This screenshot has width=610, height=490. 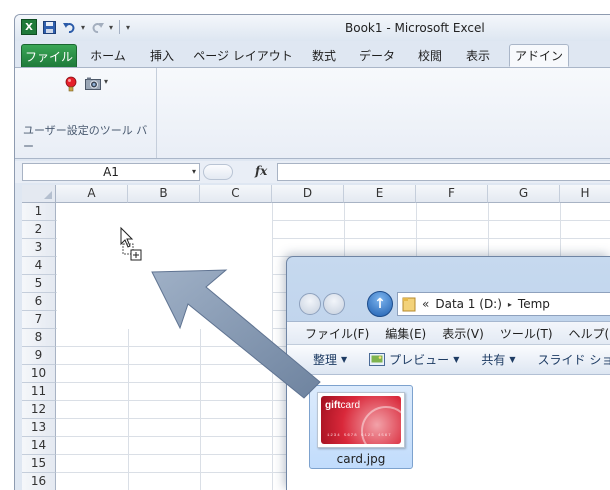 I want to click on tab-file: ファイル, so click(x=49, y=55).